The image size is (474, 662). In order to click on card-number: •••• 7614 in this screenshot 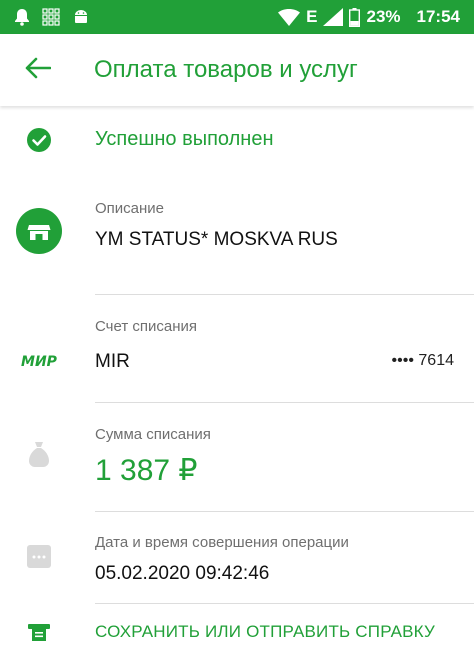, I will do `click(422, 360)`.